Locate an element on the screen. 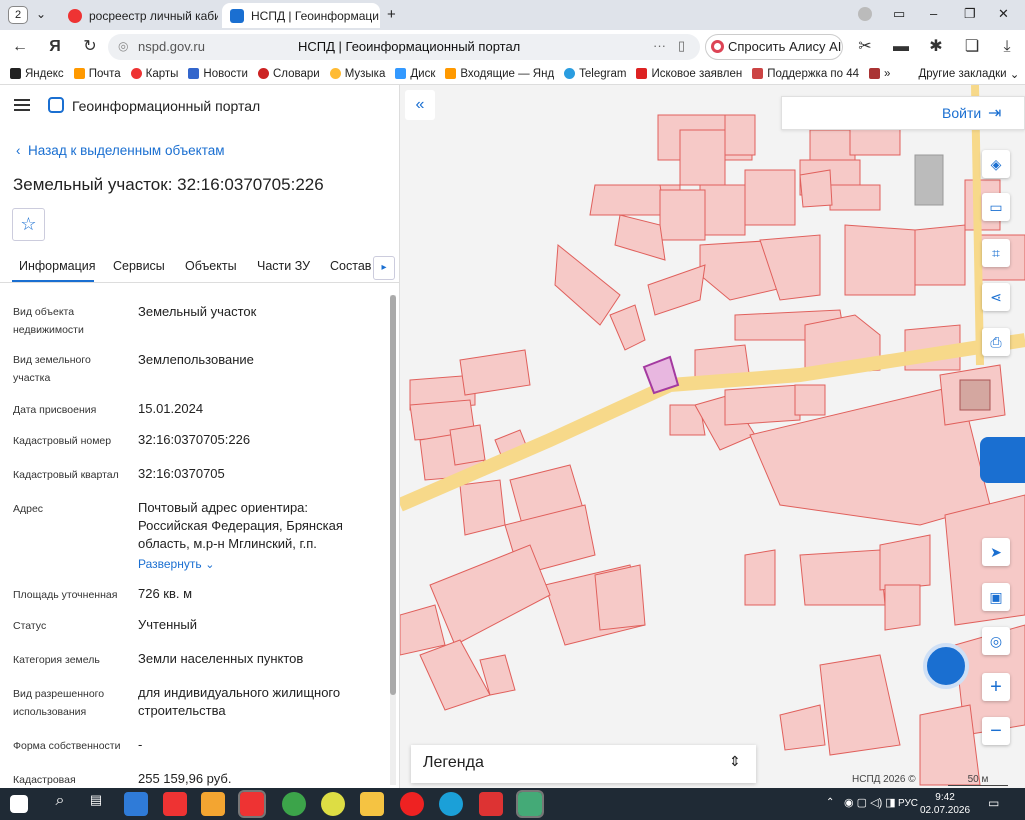 The height and width of the screenshot is (820, 1025). share-icon: ⋖ is located at coordinates (996, 297).